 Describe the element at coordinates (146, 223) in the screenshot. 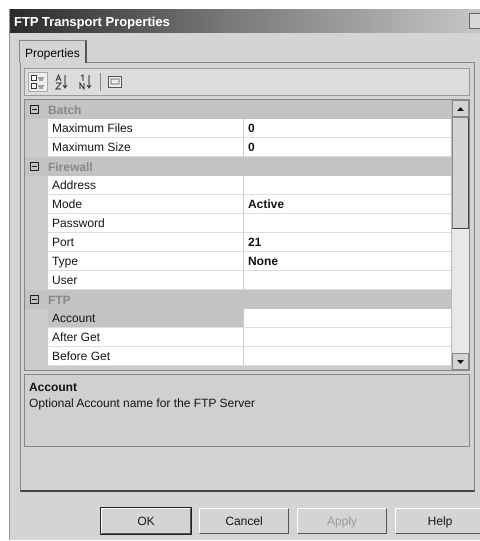

I see `property-name: Password` at that location.